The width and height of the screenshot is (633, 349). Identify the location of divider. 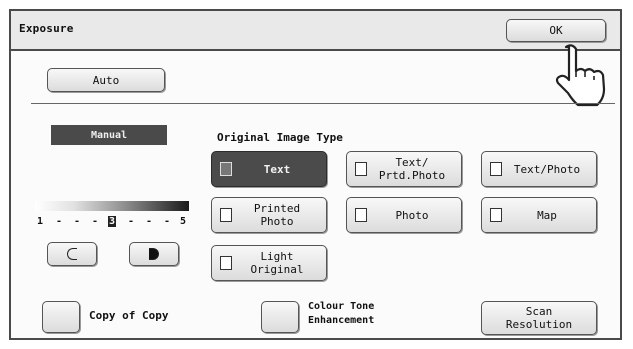
(323, 103).